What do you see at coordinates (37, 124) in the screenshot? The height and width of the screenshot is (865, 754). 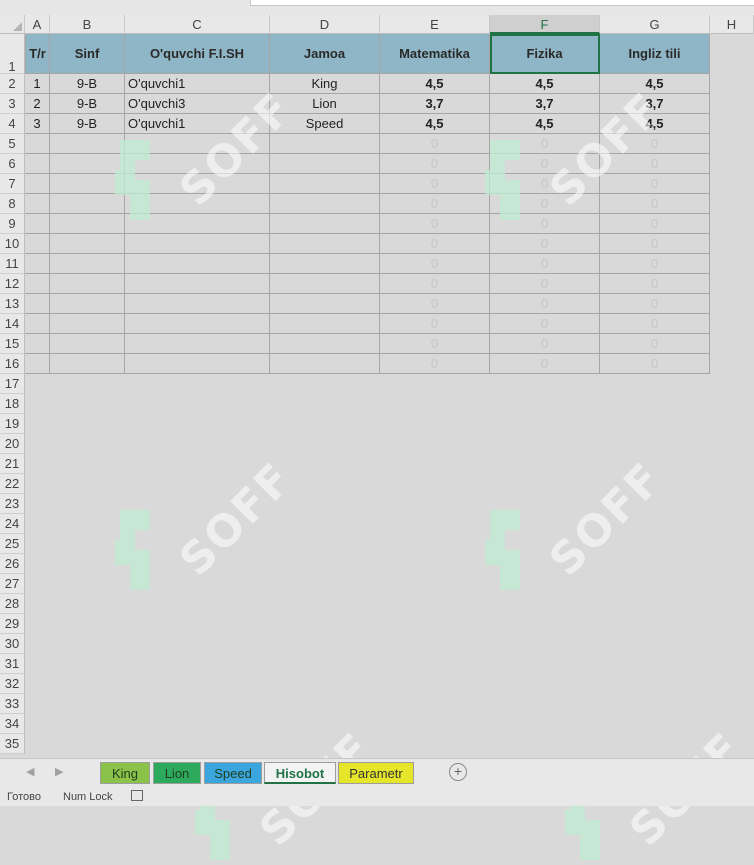 I see `cell-tr: 3` at bounding box center [37, 124].